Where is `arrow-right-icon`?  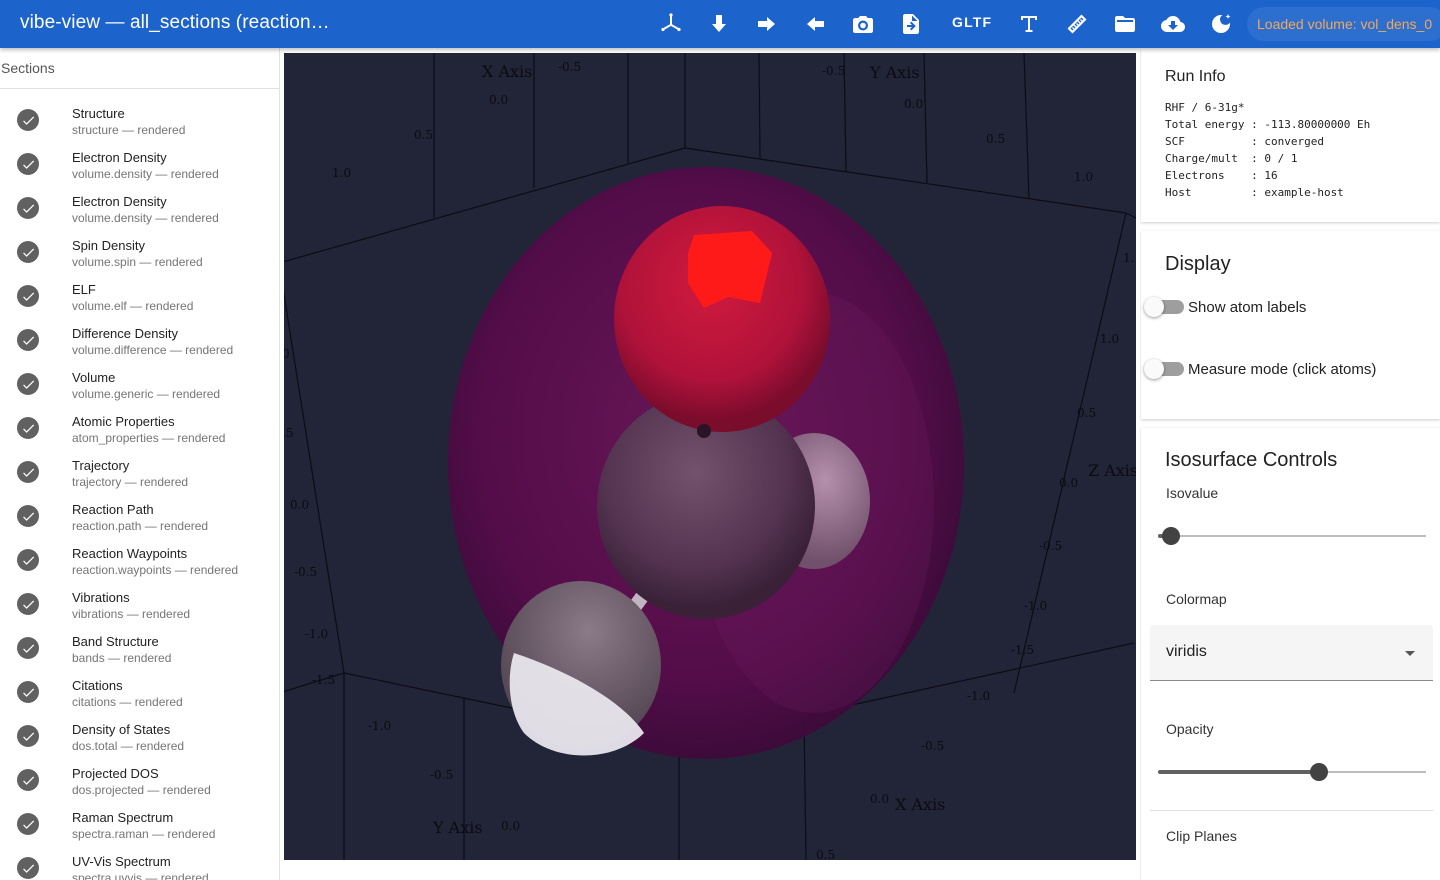
arrow-right-icon is located at coordinates (767, 24).